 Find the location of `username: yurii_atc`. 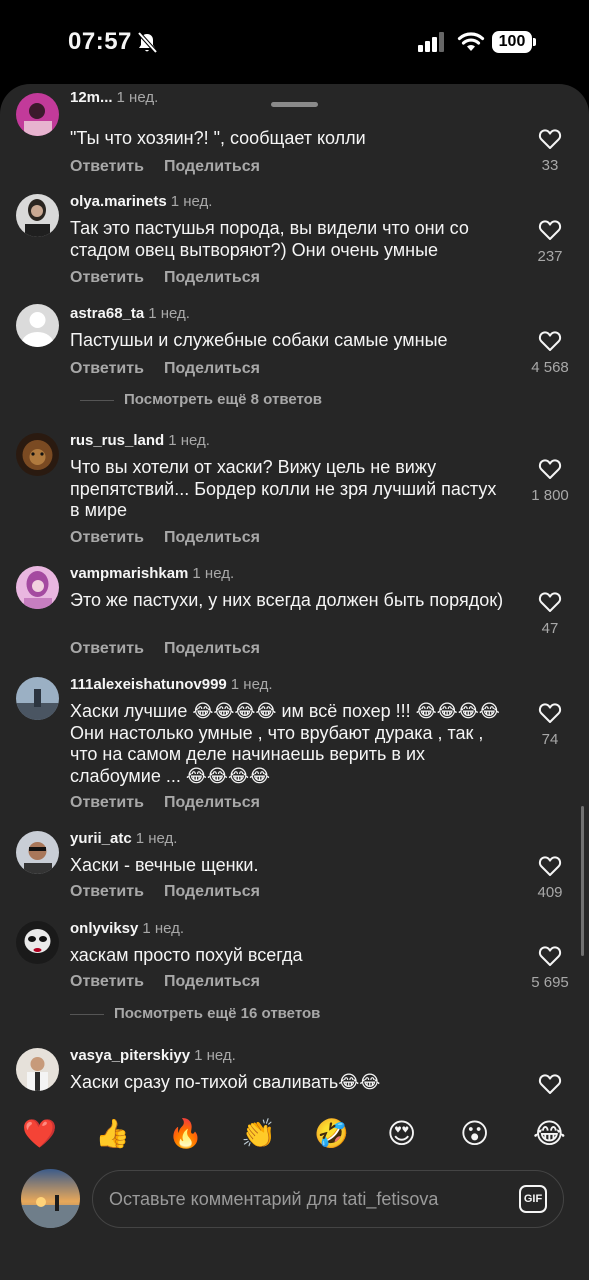

username: yurii_atc is located at coordinates (101, 838).